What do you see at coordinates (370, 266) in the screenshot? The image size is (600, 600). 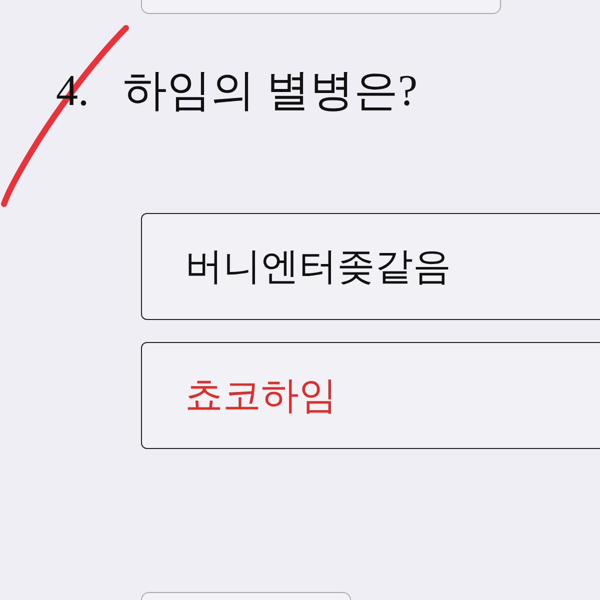 I see `answer-option: 버니엔터좆같음` at bounding box center [370, 266].